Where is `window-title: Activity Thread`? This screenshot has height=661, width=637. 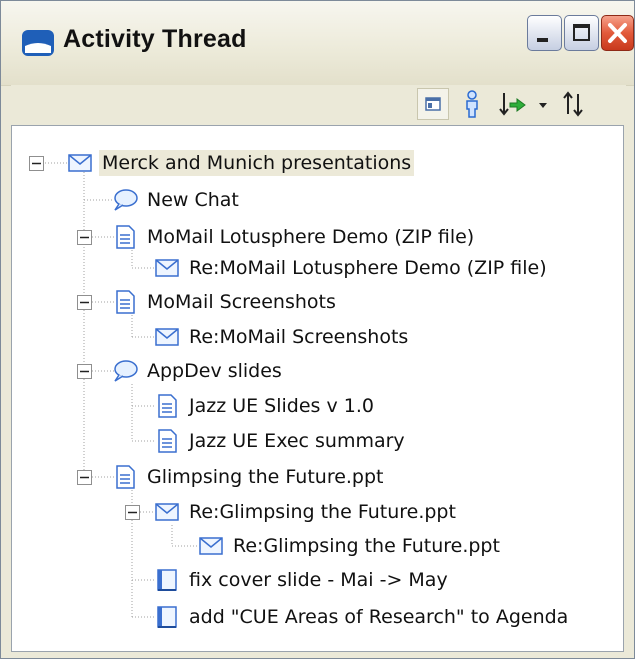
window-title: Activity Thread is located at coordinates (155, 39).